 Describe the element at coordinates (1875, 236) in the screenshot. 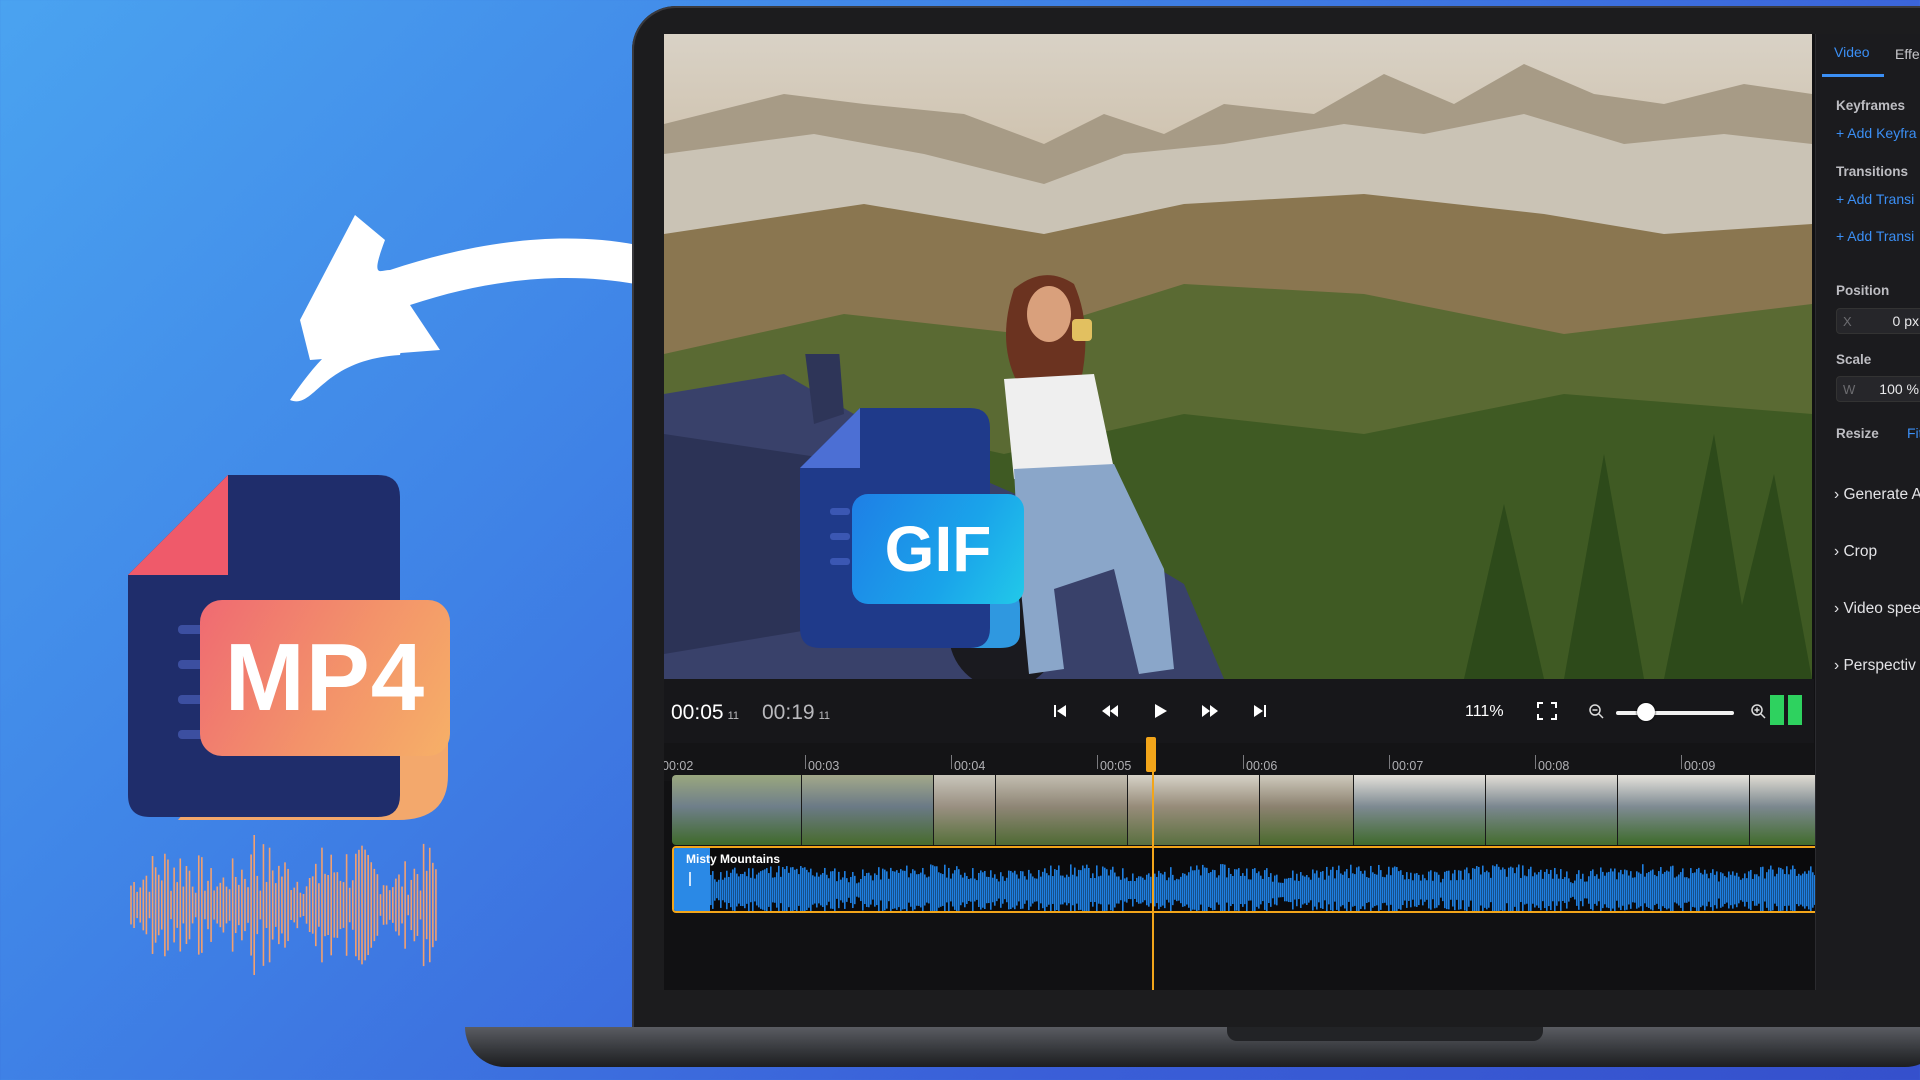

I see `add-transition-out-button: + Add Transi` at that location.